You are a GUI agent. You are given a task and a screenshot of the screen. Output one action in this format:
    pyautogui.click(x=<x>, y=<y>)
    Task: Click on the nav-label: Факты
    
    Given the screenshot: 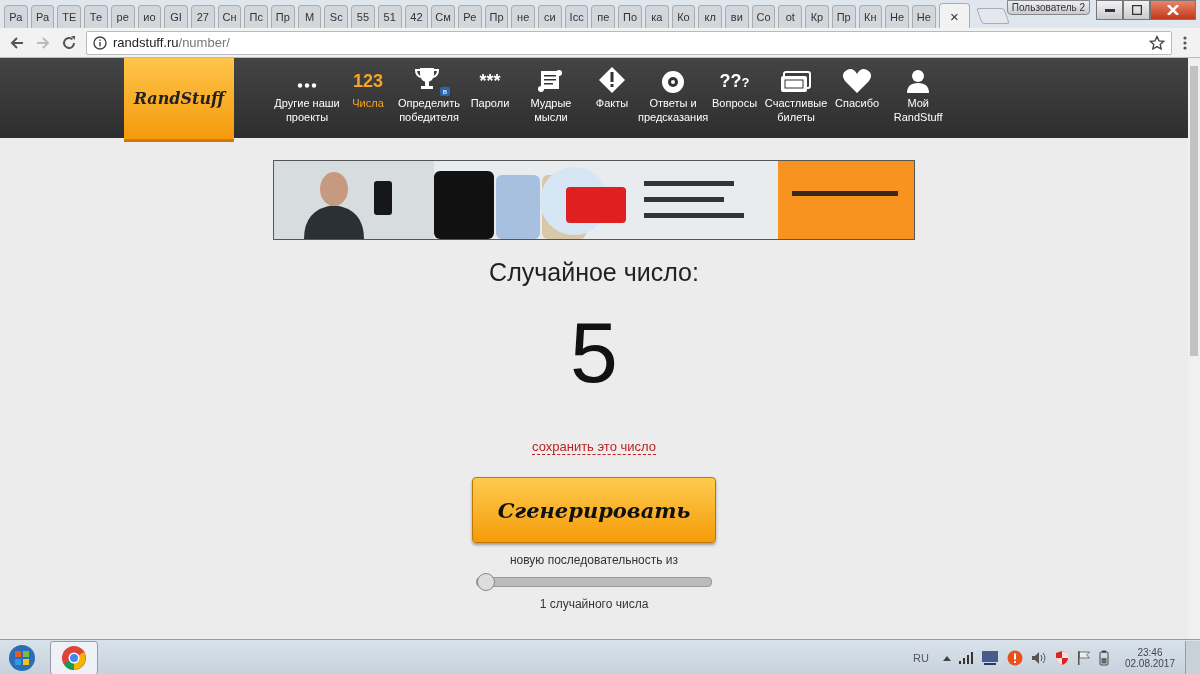 What is the action you would take?
    pyautogui.click(x=612, y=103)
    